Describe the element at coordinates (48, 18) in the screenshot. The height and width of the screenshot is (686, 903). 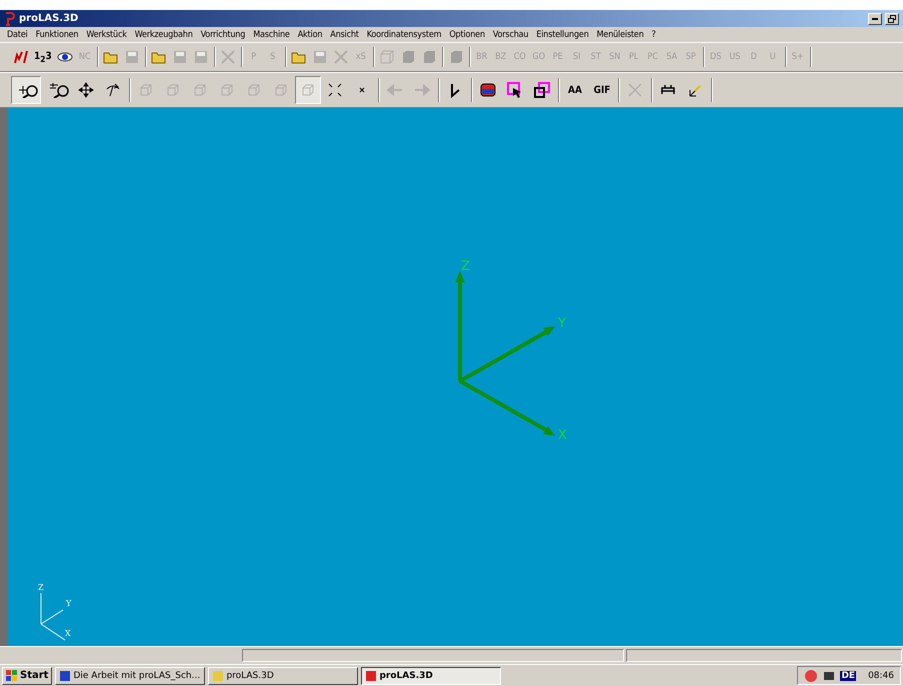
I see `window-title: proLAS.3D` at that location.